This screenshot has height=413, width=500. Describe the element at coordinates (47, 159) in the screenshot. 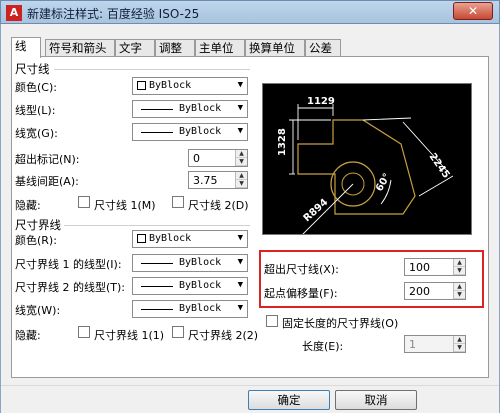

I see `extend-beyond-ticks-label: 超出标记(N):` at that location.